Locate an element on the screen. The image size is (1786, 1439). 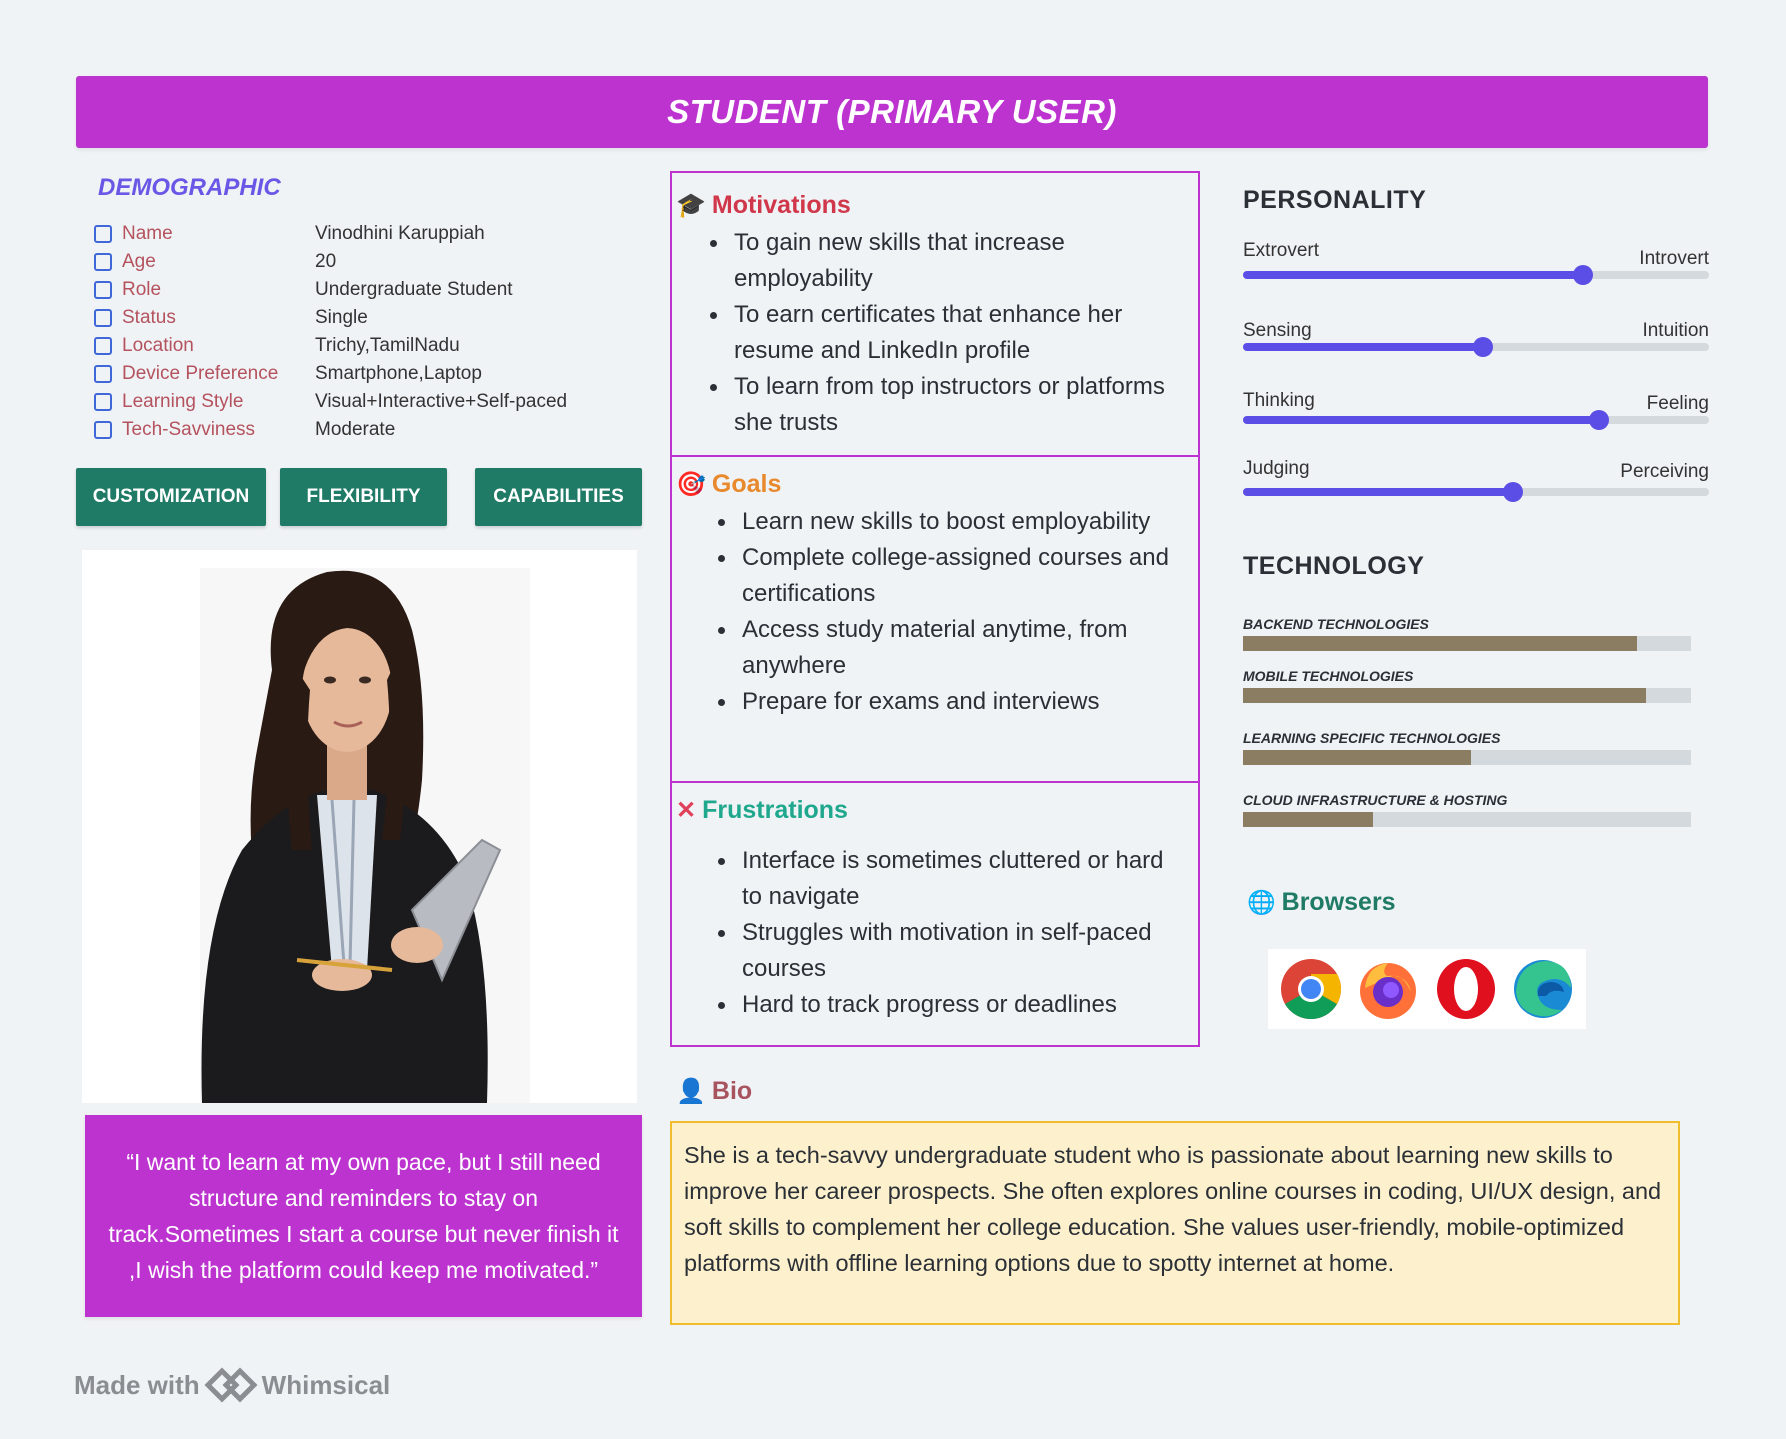
cross-icon: ✕ is located at coordinates (686, 810).